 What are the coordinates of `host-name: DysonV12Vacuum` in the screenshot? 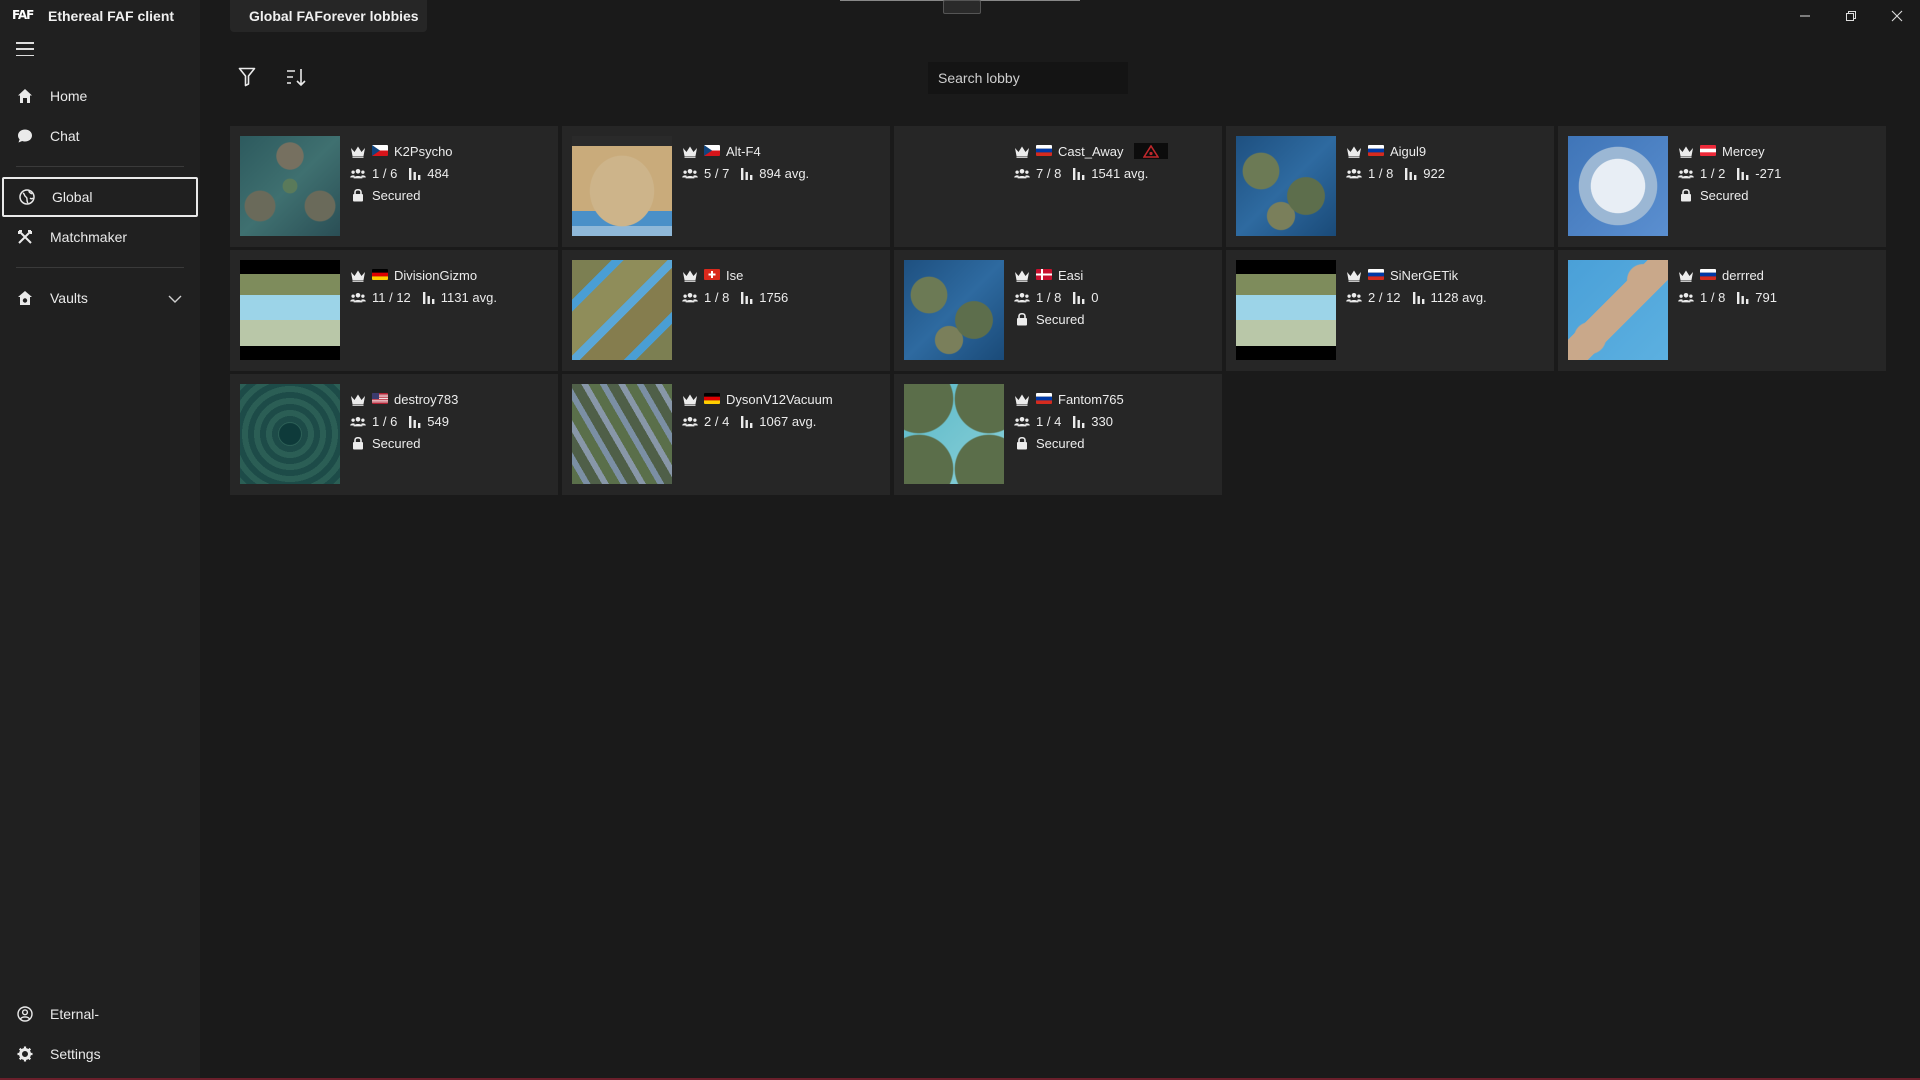 It's located at (779, 399).